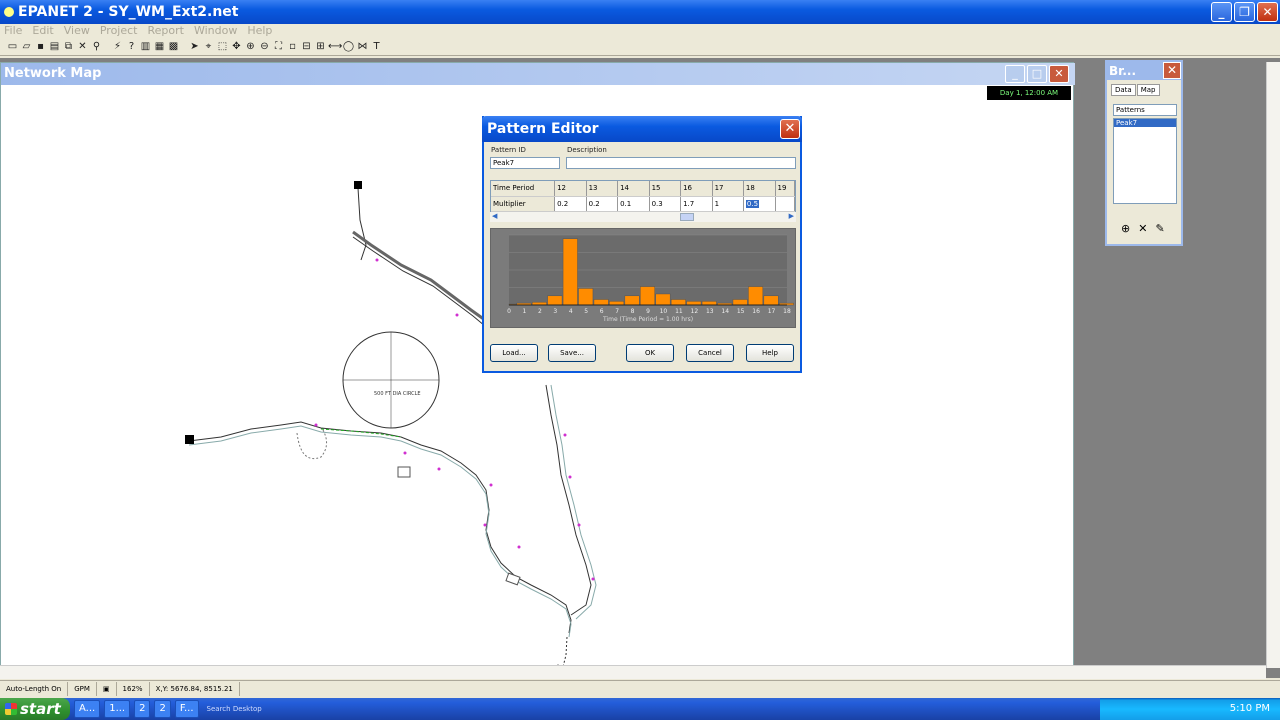 This screenshot has height=720, width=1280. I want to click on menu-help: Help, so click(262, 32).